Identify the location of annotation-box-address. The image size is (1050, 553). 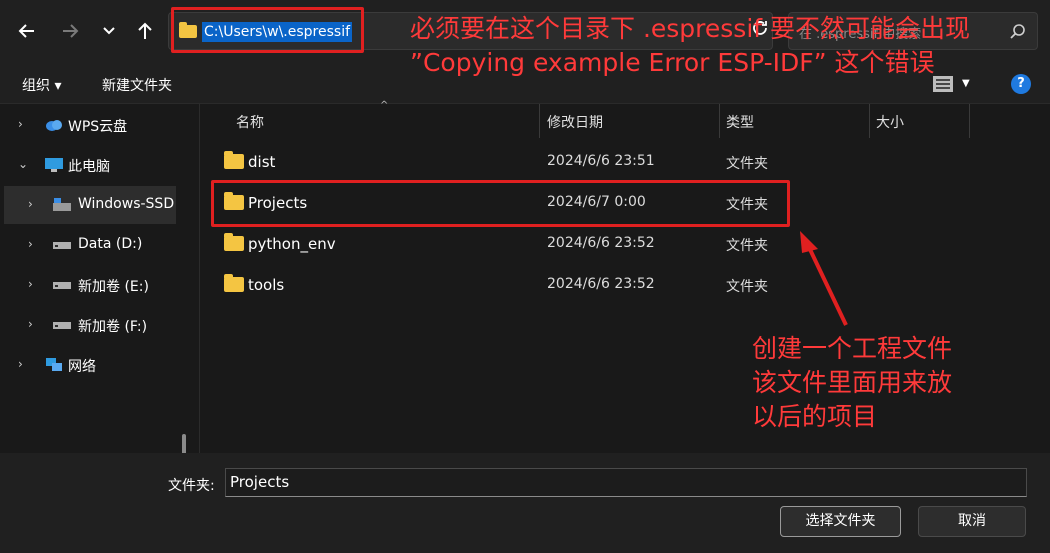
(267, 30).